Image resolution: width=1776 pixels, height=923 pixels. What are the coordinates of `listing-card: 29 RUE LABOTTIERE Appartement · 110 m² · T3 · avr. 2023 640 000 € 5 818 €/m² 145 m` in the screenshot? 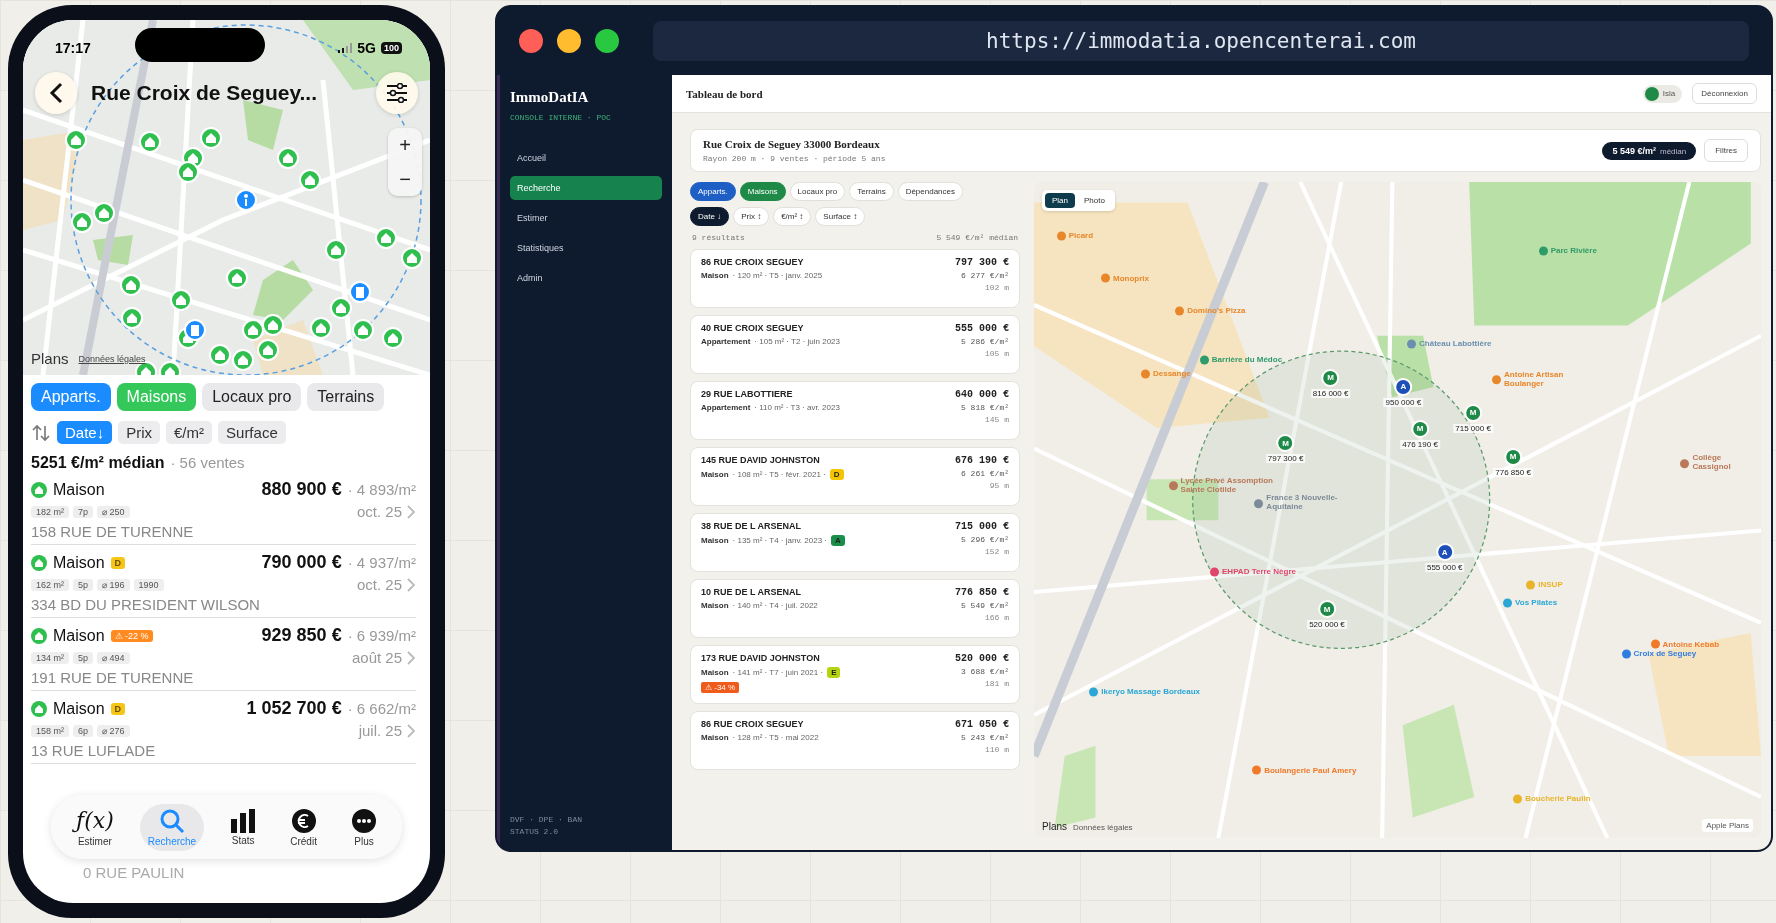 It's located at (855, 410).